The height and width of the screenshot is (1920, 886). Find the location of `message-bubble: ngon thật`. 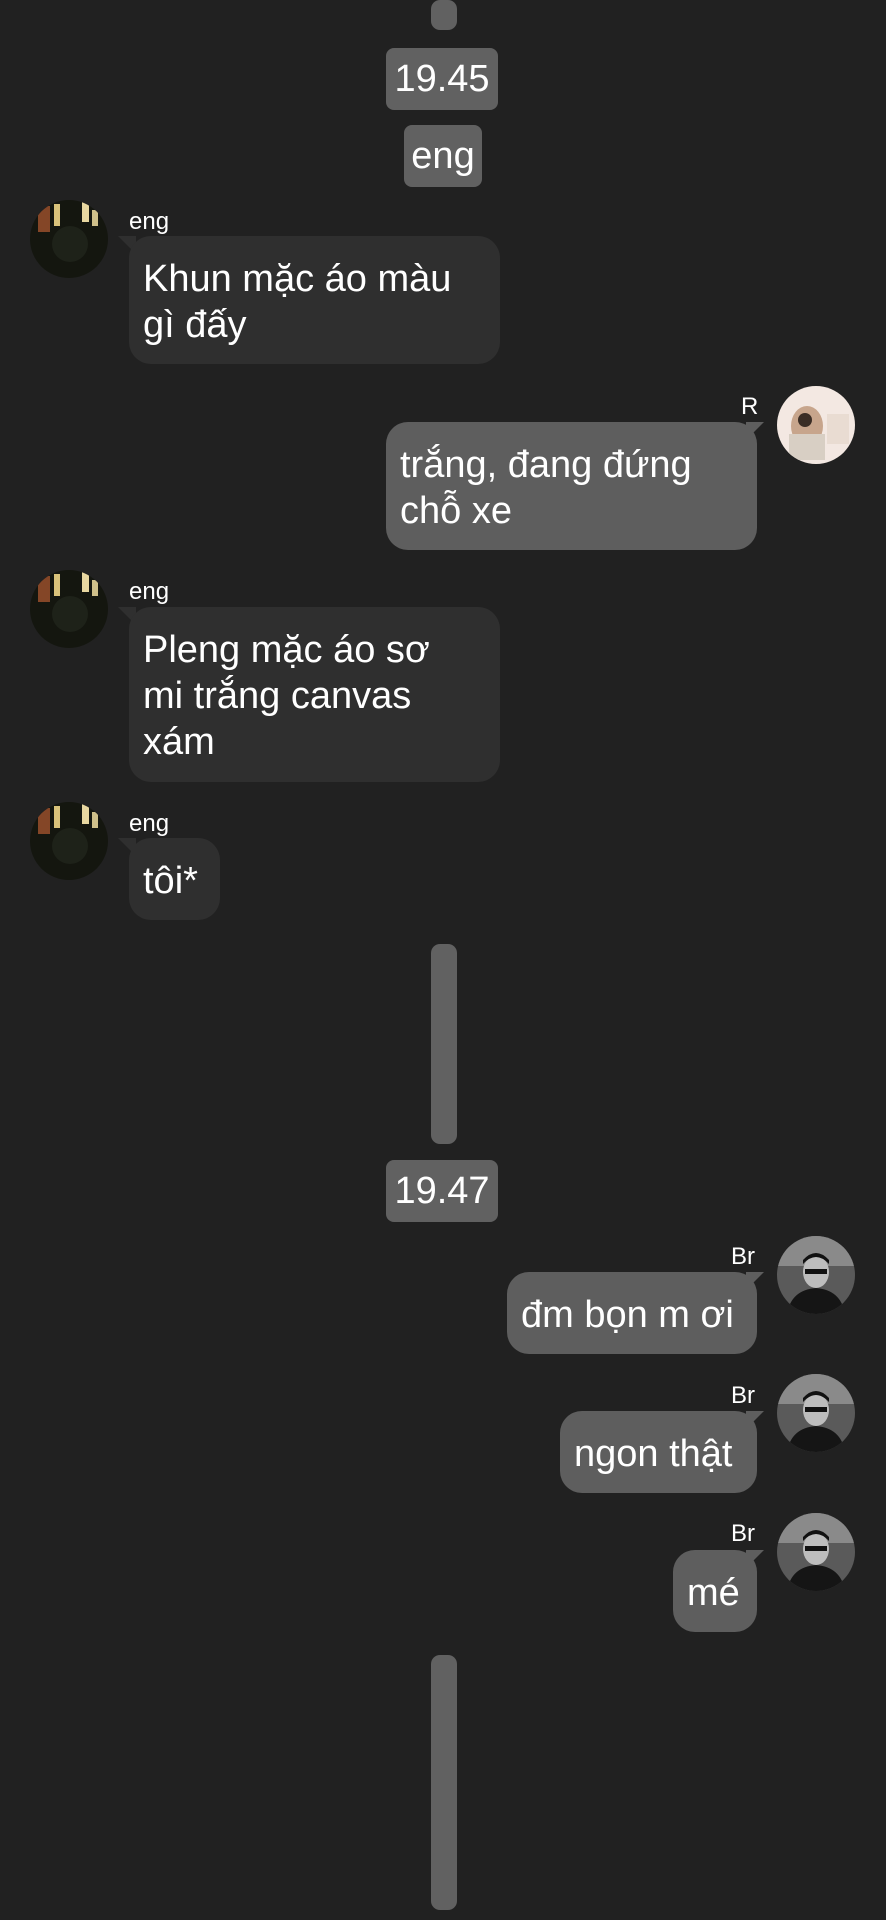

message-bubble: ngon thật is located at coordinates (658, 1452).